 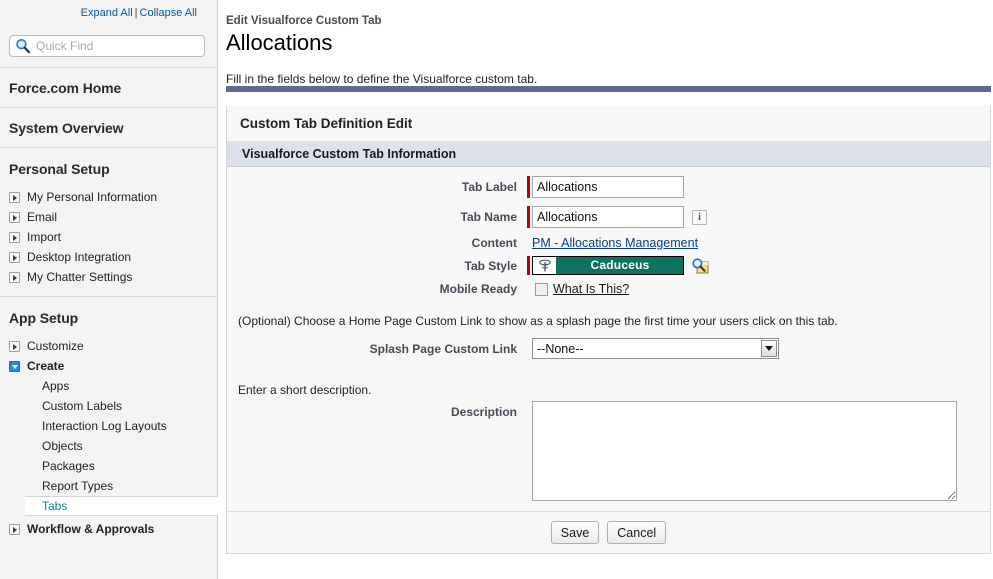 I want to click on sidebar-item-label: Workflow & Approvals, so click(x=91, y=529).